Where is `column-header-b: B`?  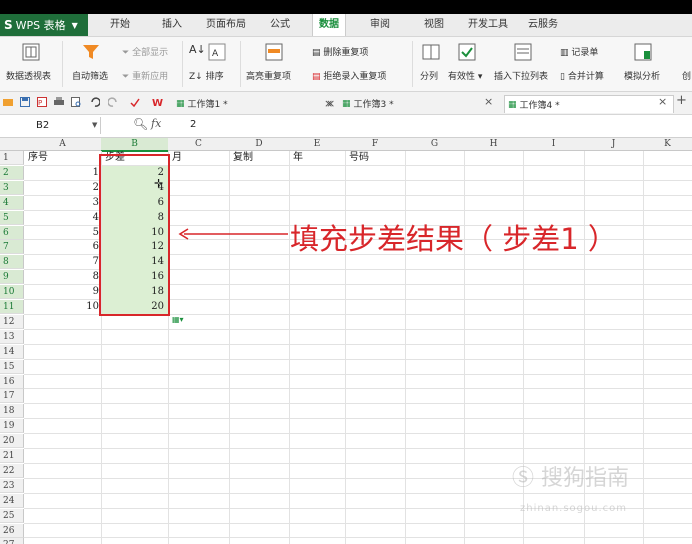
column-header-b: B is located at coordinates (135, 145).